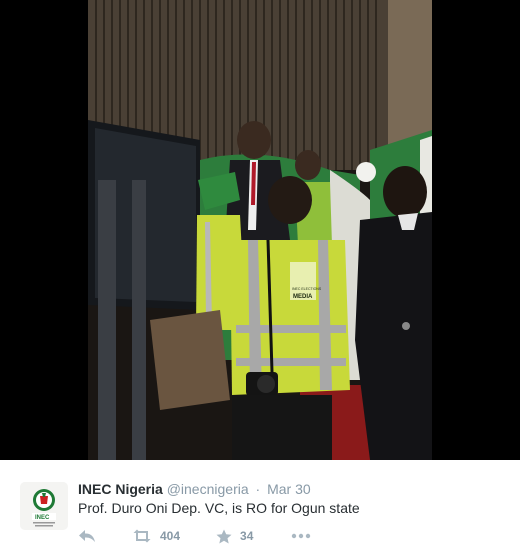  Describe the element at coordinates (194, 536) in the screenshot. I see `tweet-actions: 404 34` at that location.